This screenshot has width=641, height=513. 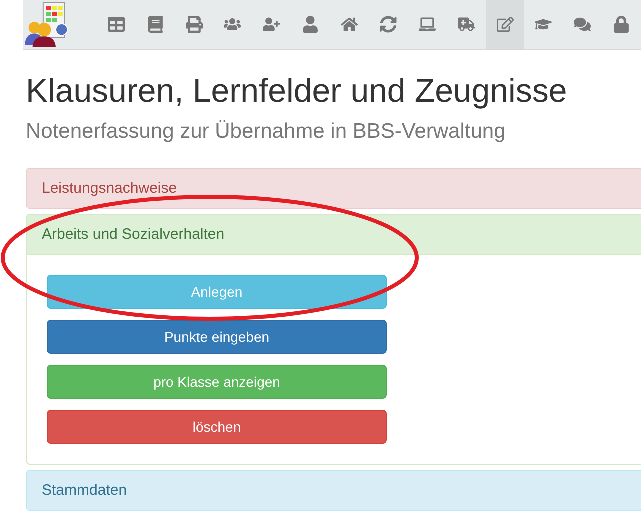 What do you see at coordinates (266, 132) in the screenshot?
I see `page-subtitle: Notenerfassung zur Übernahme in BBS-Verwaltung` at bounding box center [266, 132].